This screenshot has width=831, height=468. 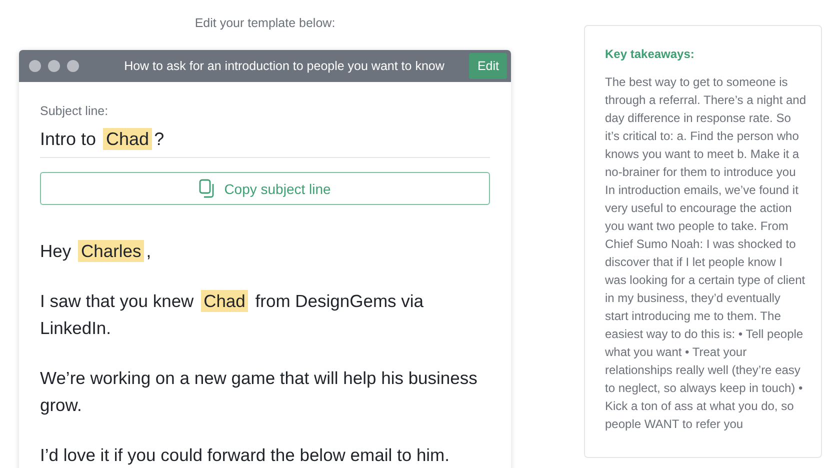 What do you see at coordinates (96, 251) in the screenshot?
I see `email-paragraph: Hey Charles ,` at bounding box center [96, 251].